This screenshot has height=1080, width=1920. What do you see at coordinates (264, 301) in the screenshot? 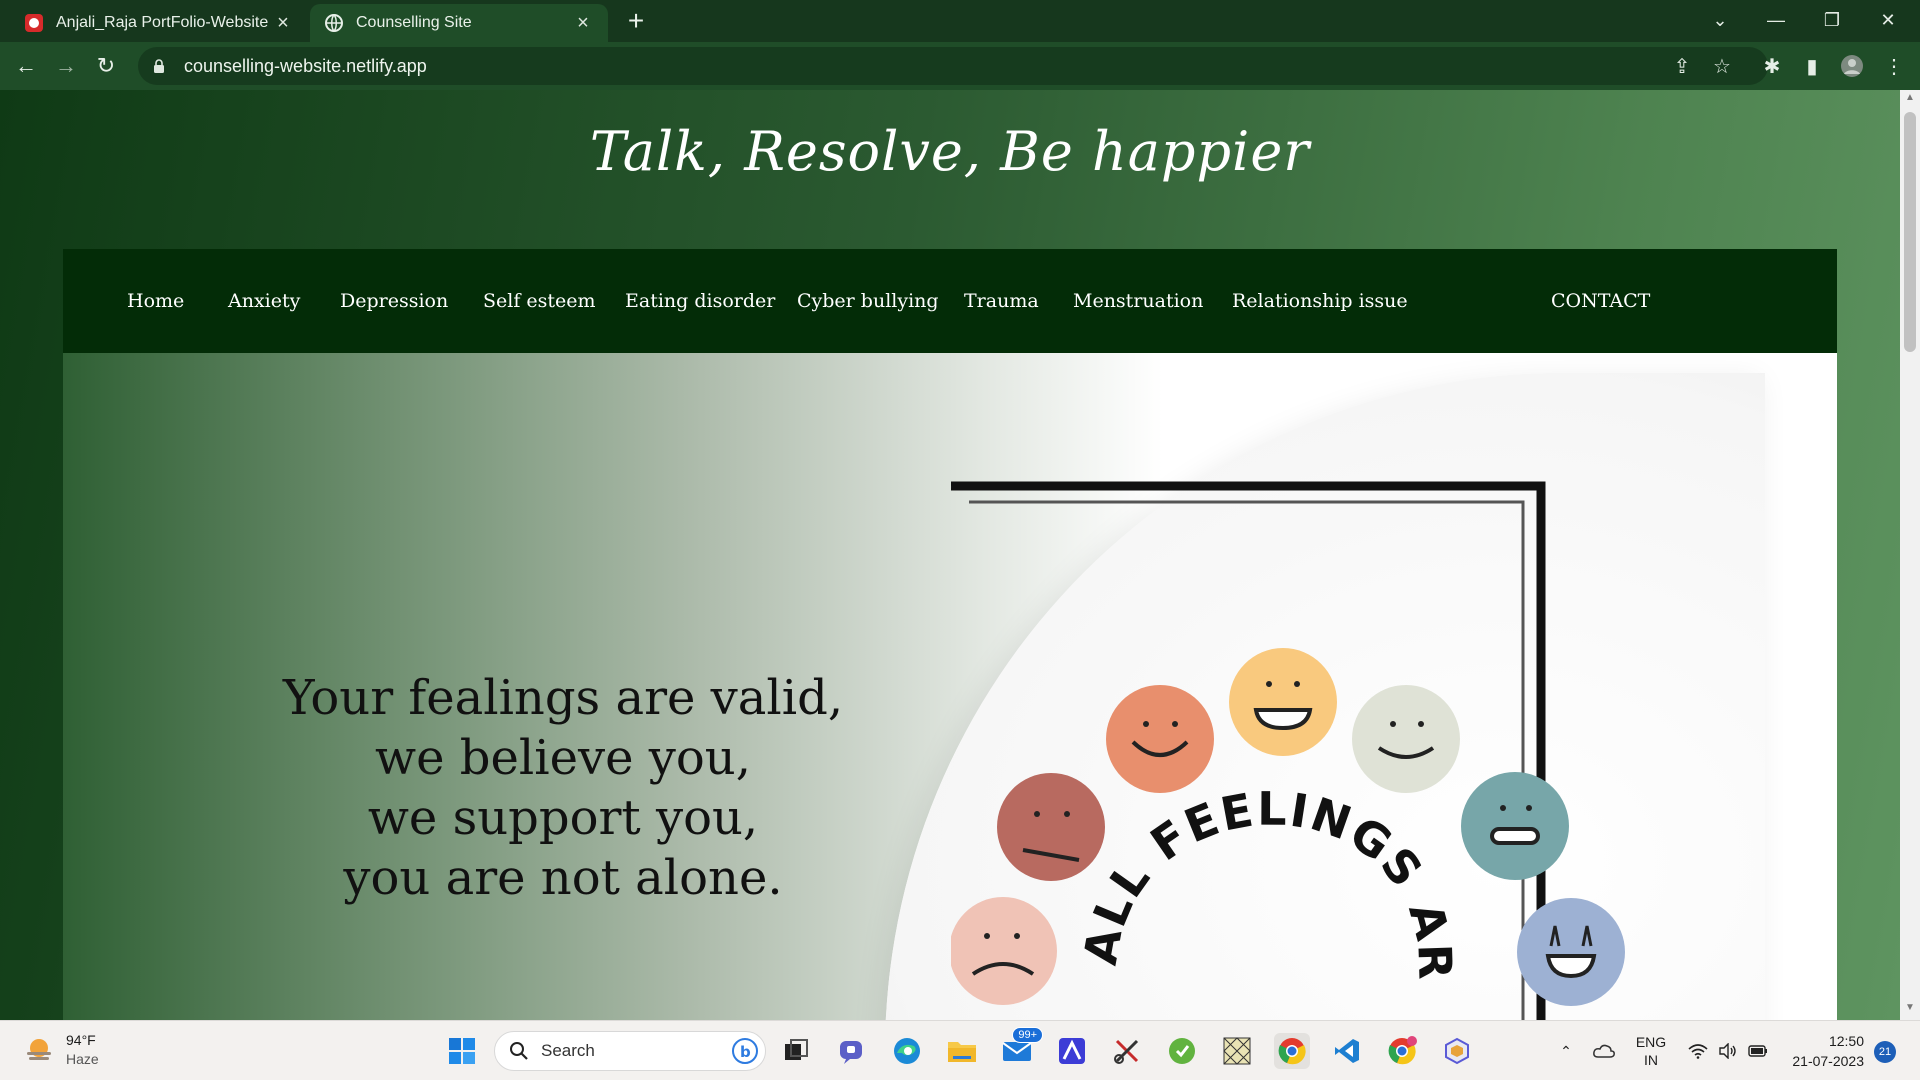
I see `nav-anxiety: Anxiety` at bounding box center [264, 301].